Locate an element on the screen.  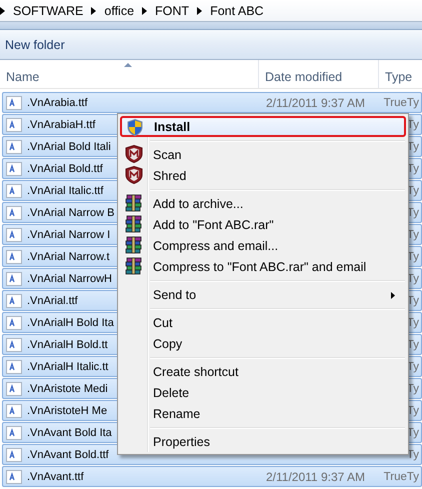
file-name: .VnArial Bold Itali is located at coordinates (69, 146).